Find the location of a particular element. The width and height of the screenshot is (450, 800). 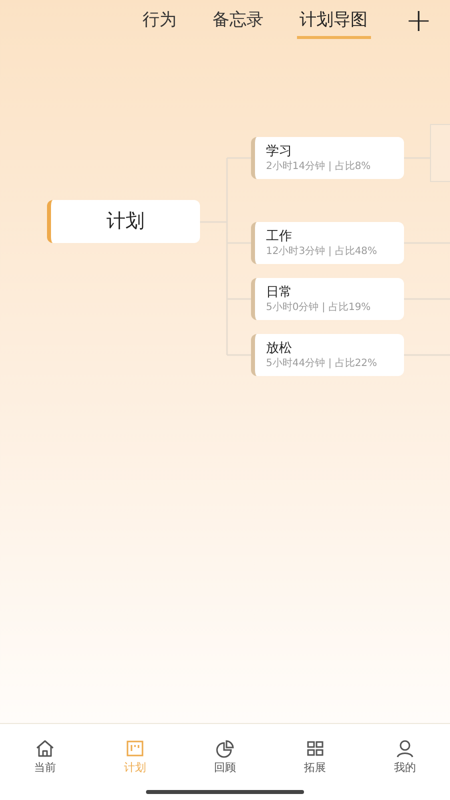

tab: 备忘录 is located at coordinates (238, 21).